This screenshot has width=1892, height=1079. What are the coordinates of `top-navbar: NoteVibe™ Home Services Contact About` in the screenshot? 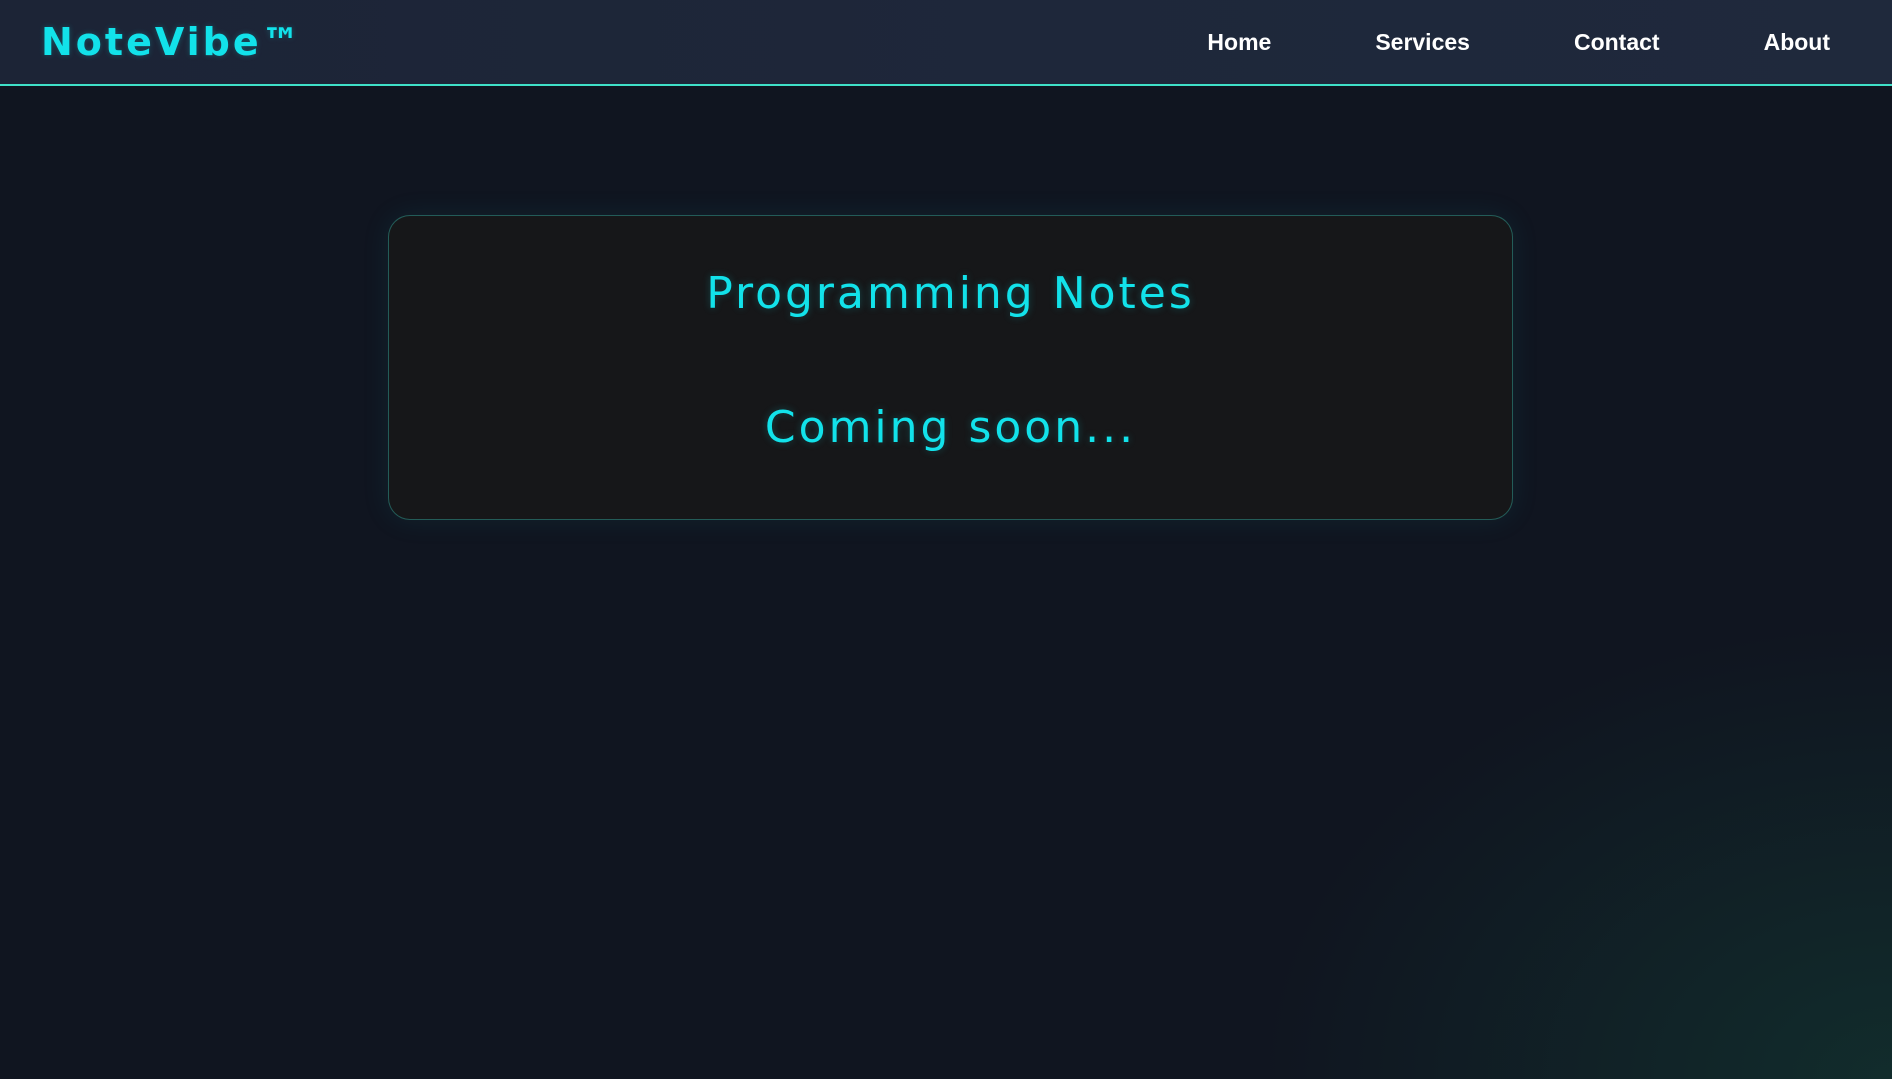 It's located at (946, 43).